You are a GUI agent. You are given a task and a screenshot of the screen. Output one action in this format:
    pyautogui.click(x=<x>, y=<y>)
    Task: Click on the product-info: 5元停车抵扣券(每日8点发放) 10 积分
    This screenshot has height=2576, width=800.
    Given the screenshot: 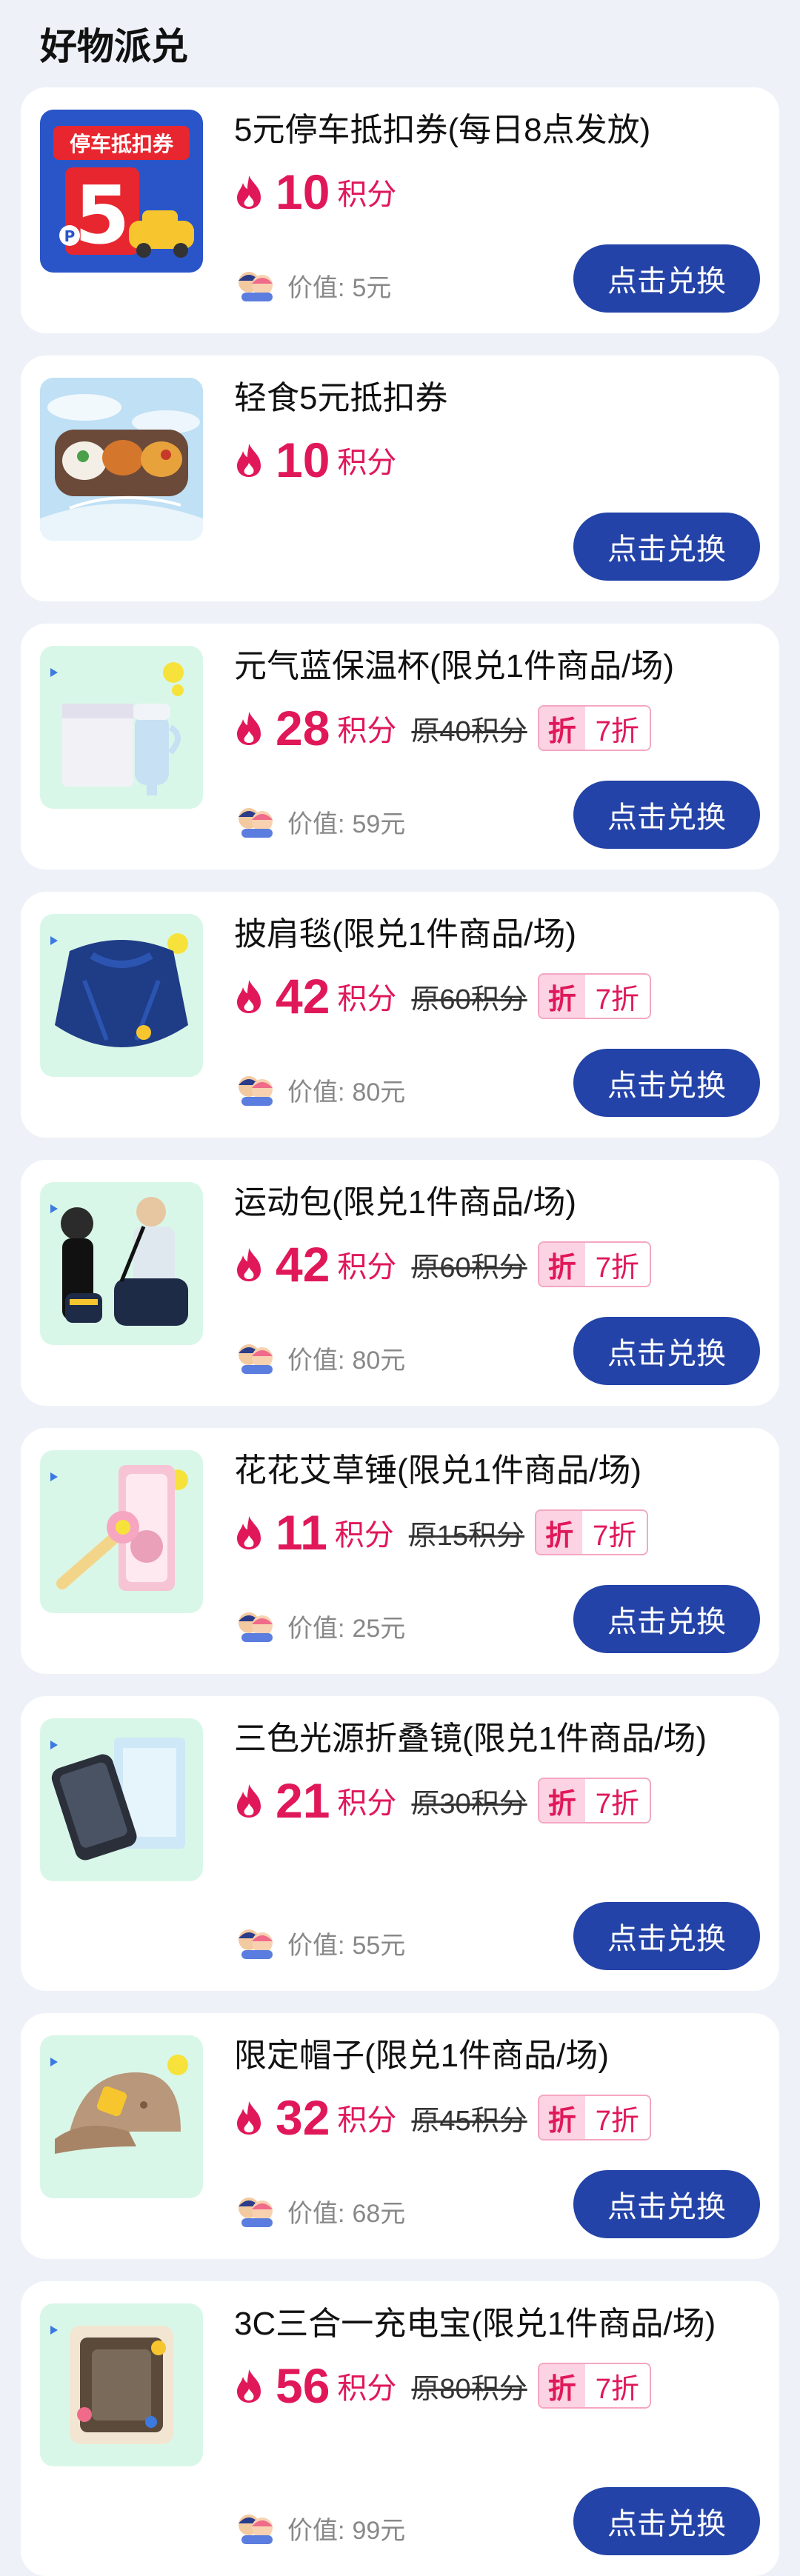 What is the action you would take?
    pyautogui.click(x=497, y=165)
    